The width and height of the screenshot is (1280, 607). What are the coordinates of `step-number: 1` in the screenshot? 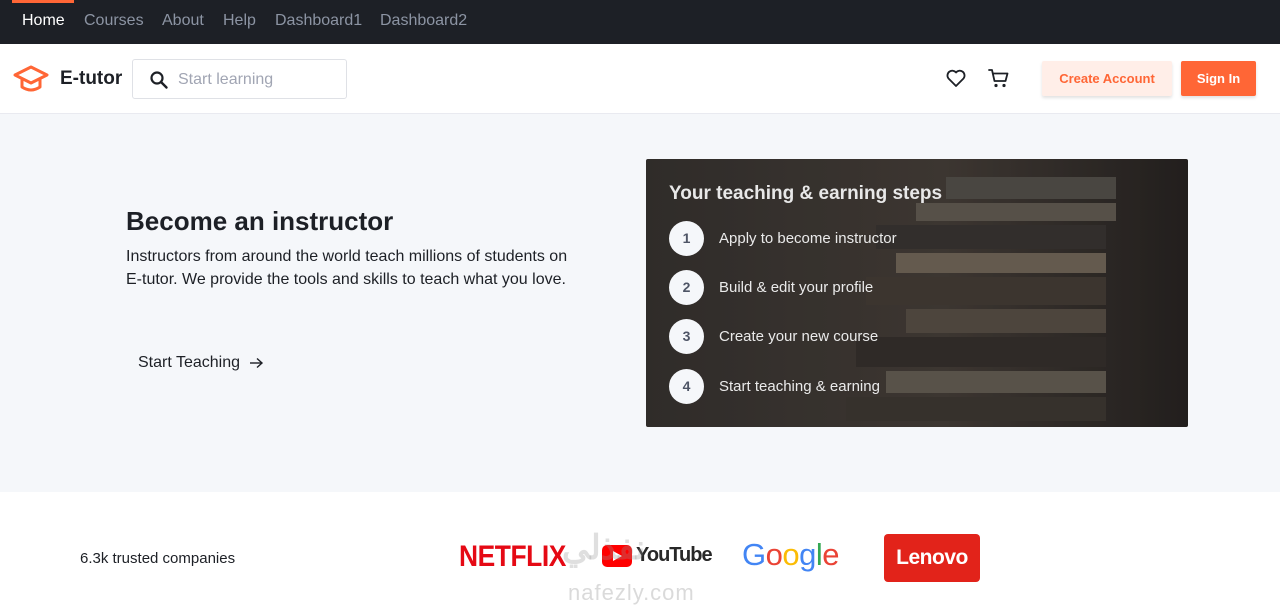 It's located at (686, 238).